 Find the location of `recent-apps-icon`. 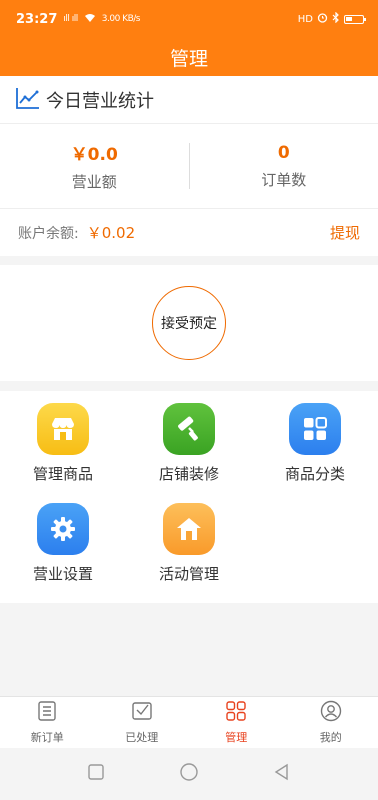

recent-apps-icon is located at coordinates (96, 774).